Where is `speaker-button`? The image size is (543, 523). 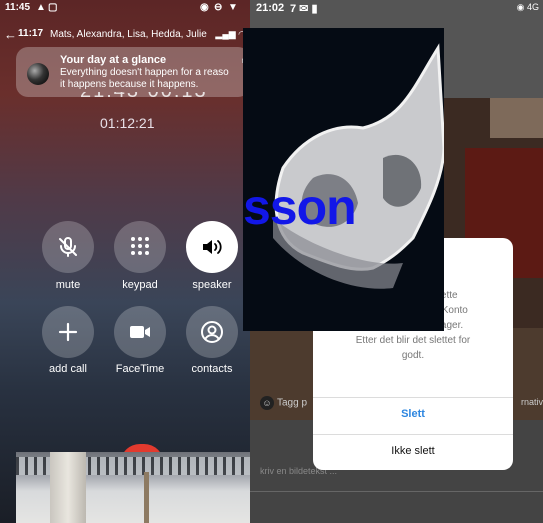 speaker-button is located at coordinates (212, 247).